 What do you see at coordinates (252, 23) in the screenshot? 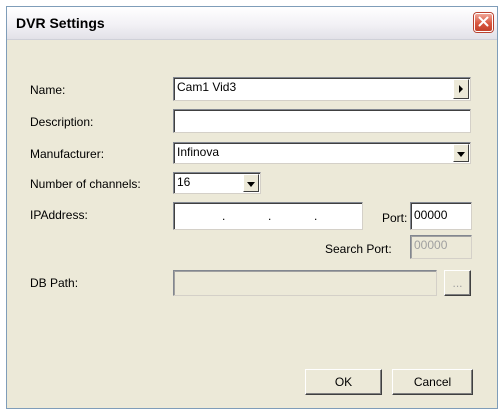
I see `title-bar: DVR Settings` at bounding box center [252, 23].